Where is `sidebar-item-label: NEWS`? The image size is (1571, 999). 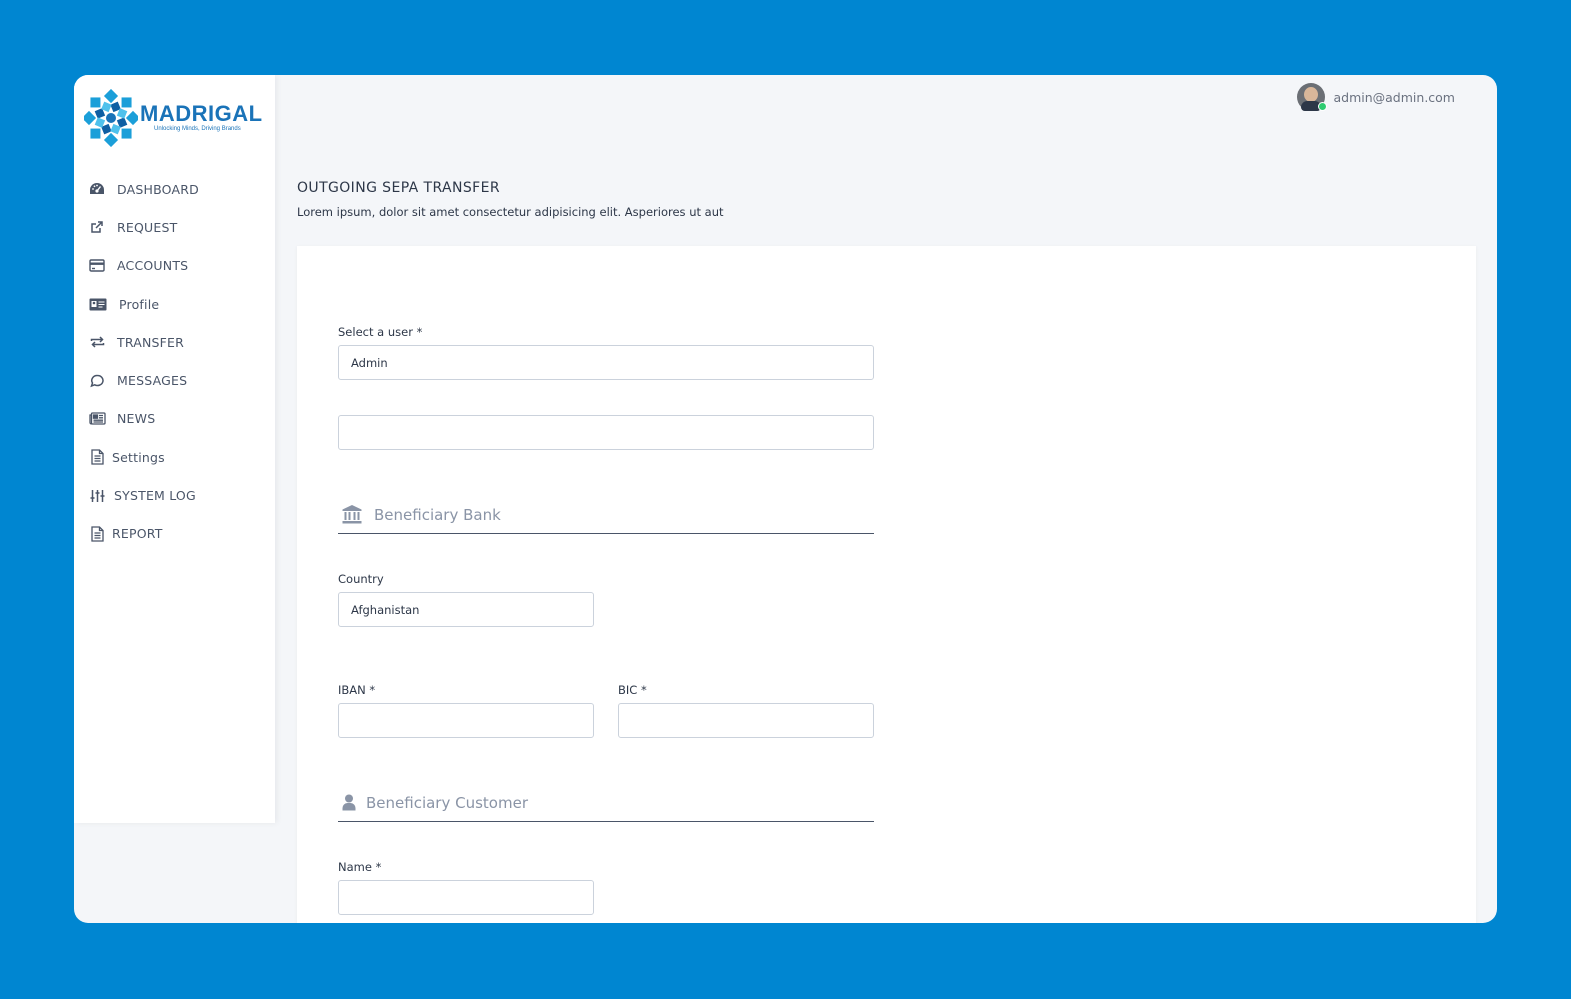 sidebar-item-label: NEWS is located at coordinates (136, 419).